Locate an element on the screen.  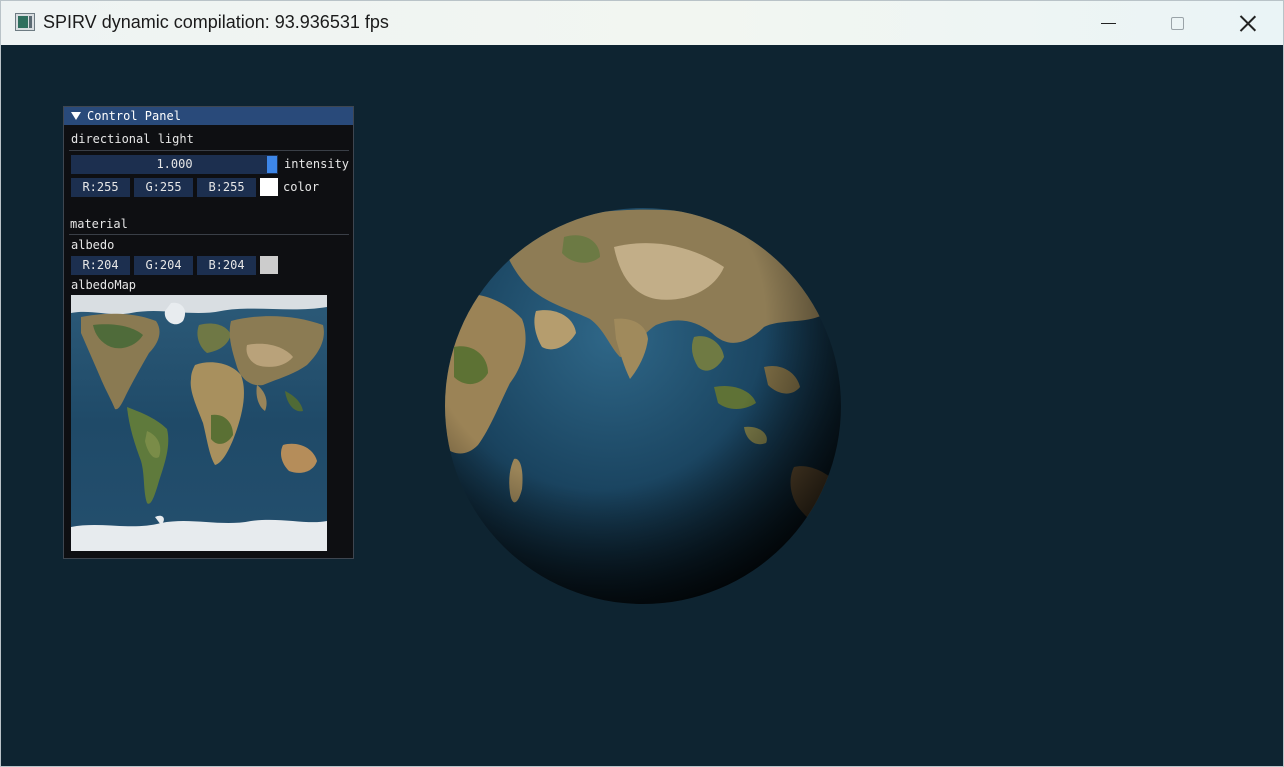
light-color-swatch is located at coordinates (269, 187).